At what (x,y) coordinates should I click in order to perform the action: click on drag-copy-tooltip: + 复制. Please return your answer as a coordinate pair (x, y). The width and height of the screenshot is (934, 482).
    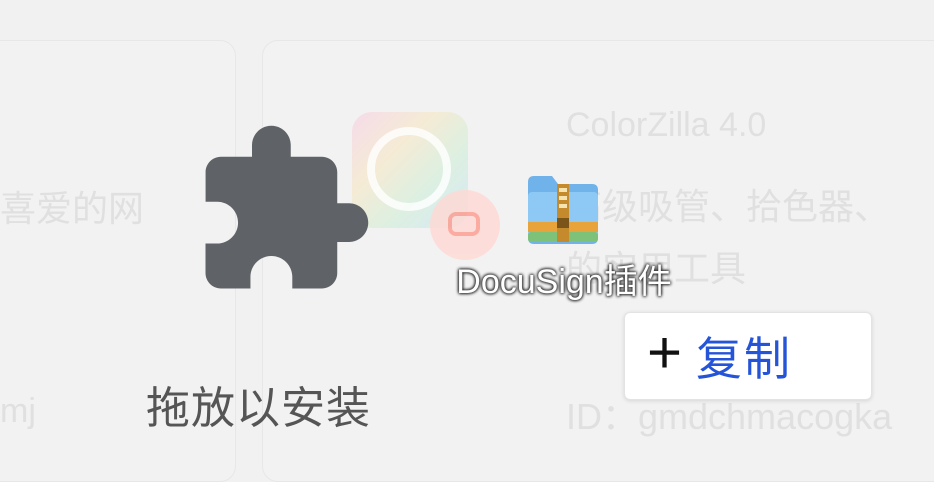
    Looking at the image, I should click on (748, 356).